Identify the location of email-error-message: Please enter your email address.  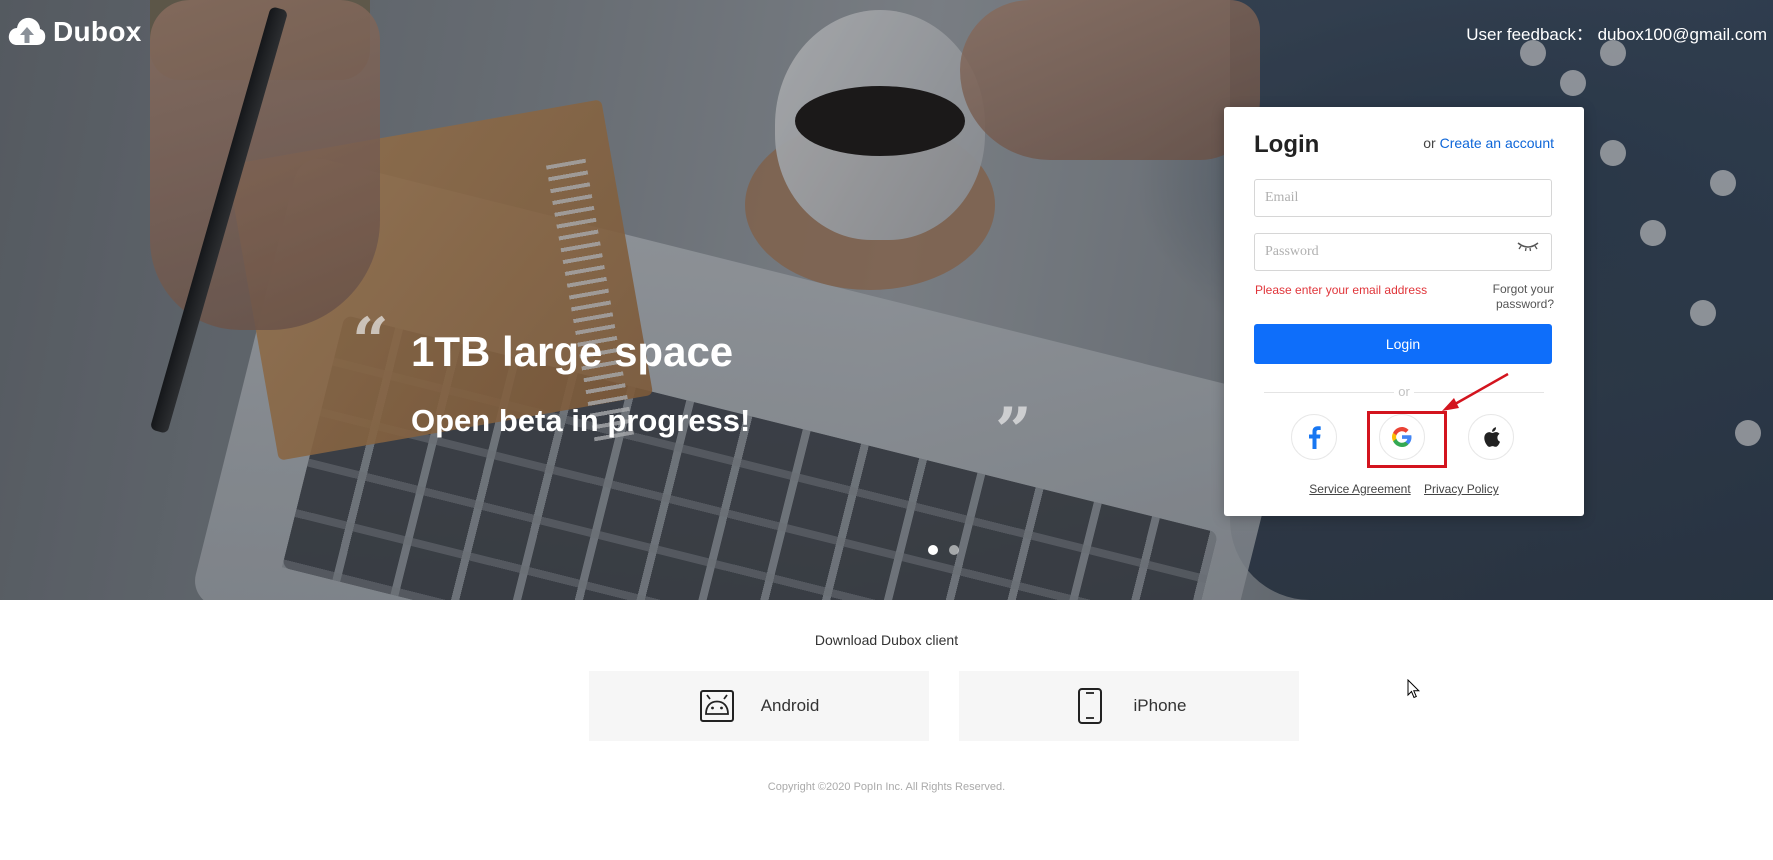
(1341, 290).